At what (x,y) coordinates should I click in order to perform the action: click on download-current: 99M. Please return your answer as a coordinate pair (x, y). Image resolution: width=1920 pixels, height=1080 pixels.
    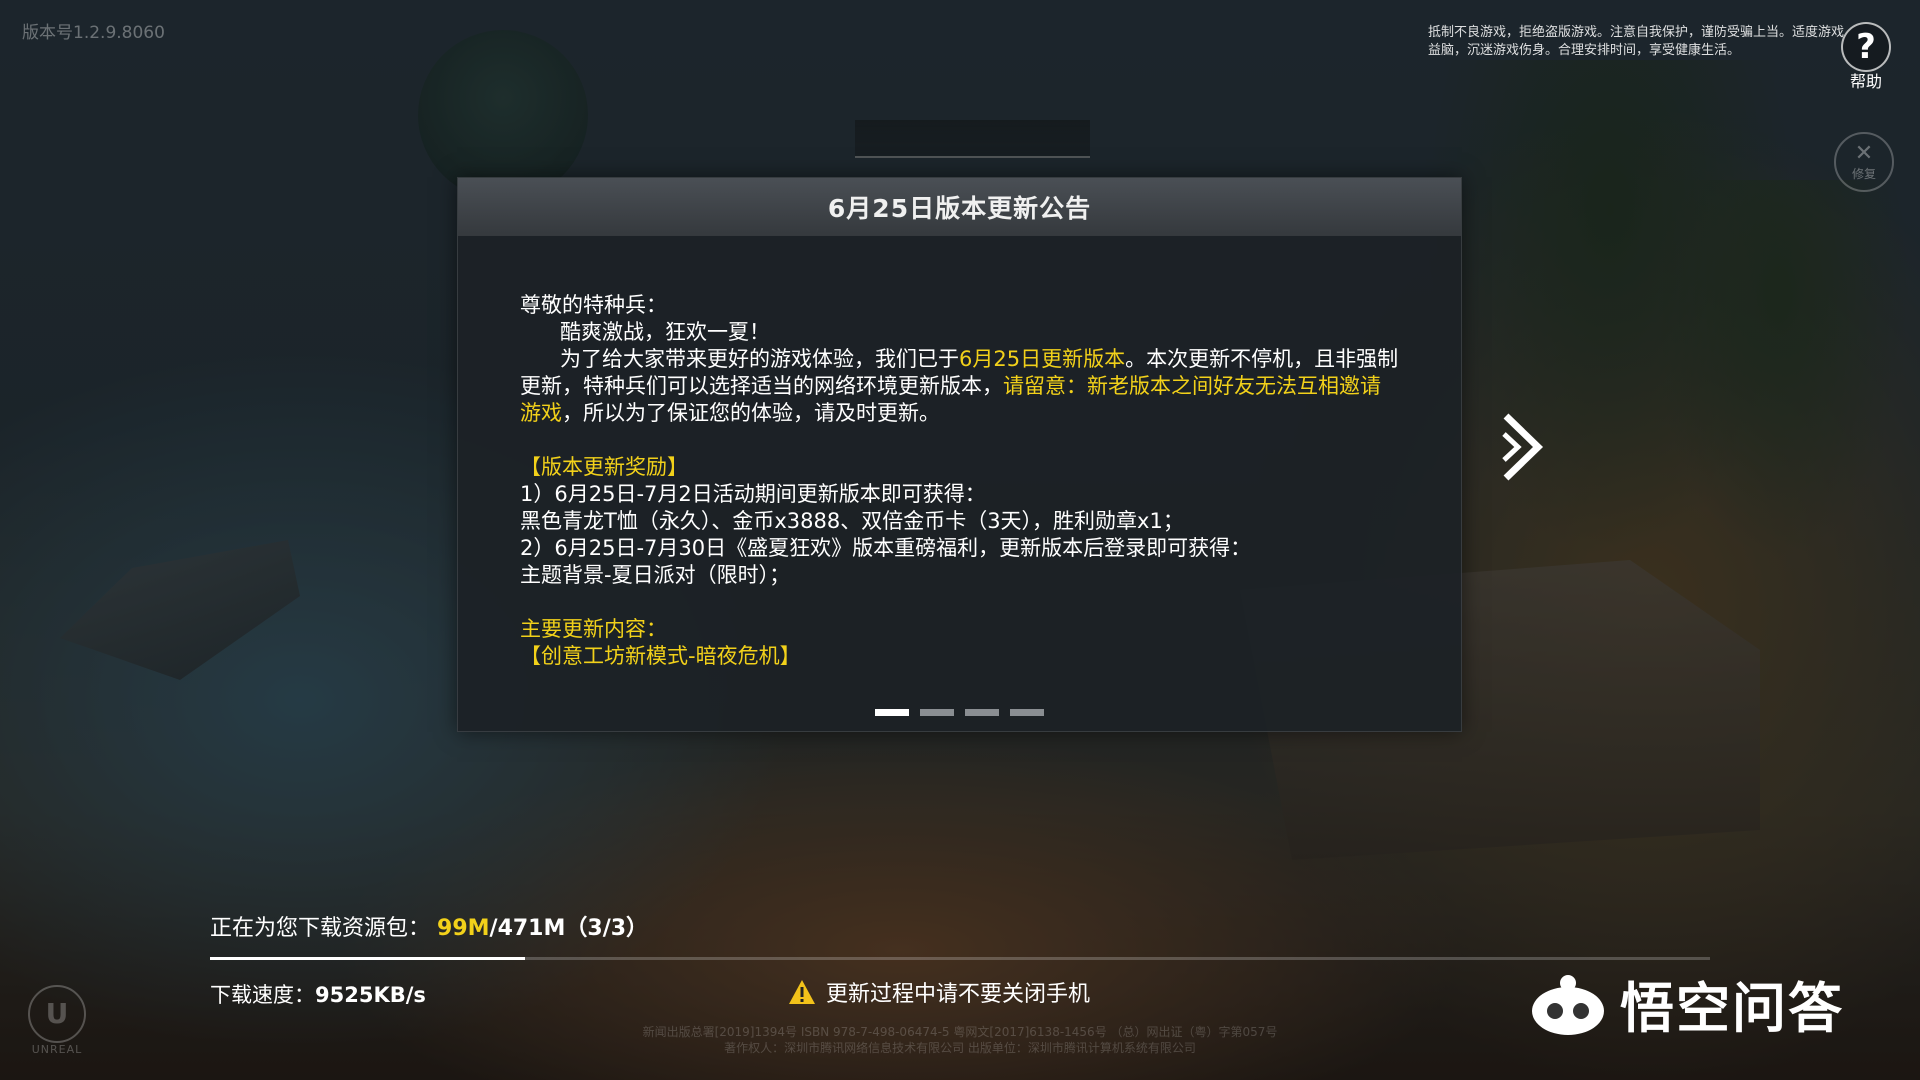
    Looking at the image, I should click on (463, 928).